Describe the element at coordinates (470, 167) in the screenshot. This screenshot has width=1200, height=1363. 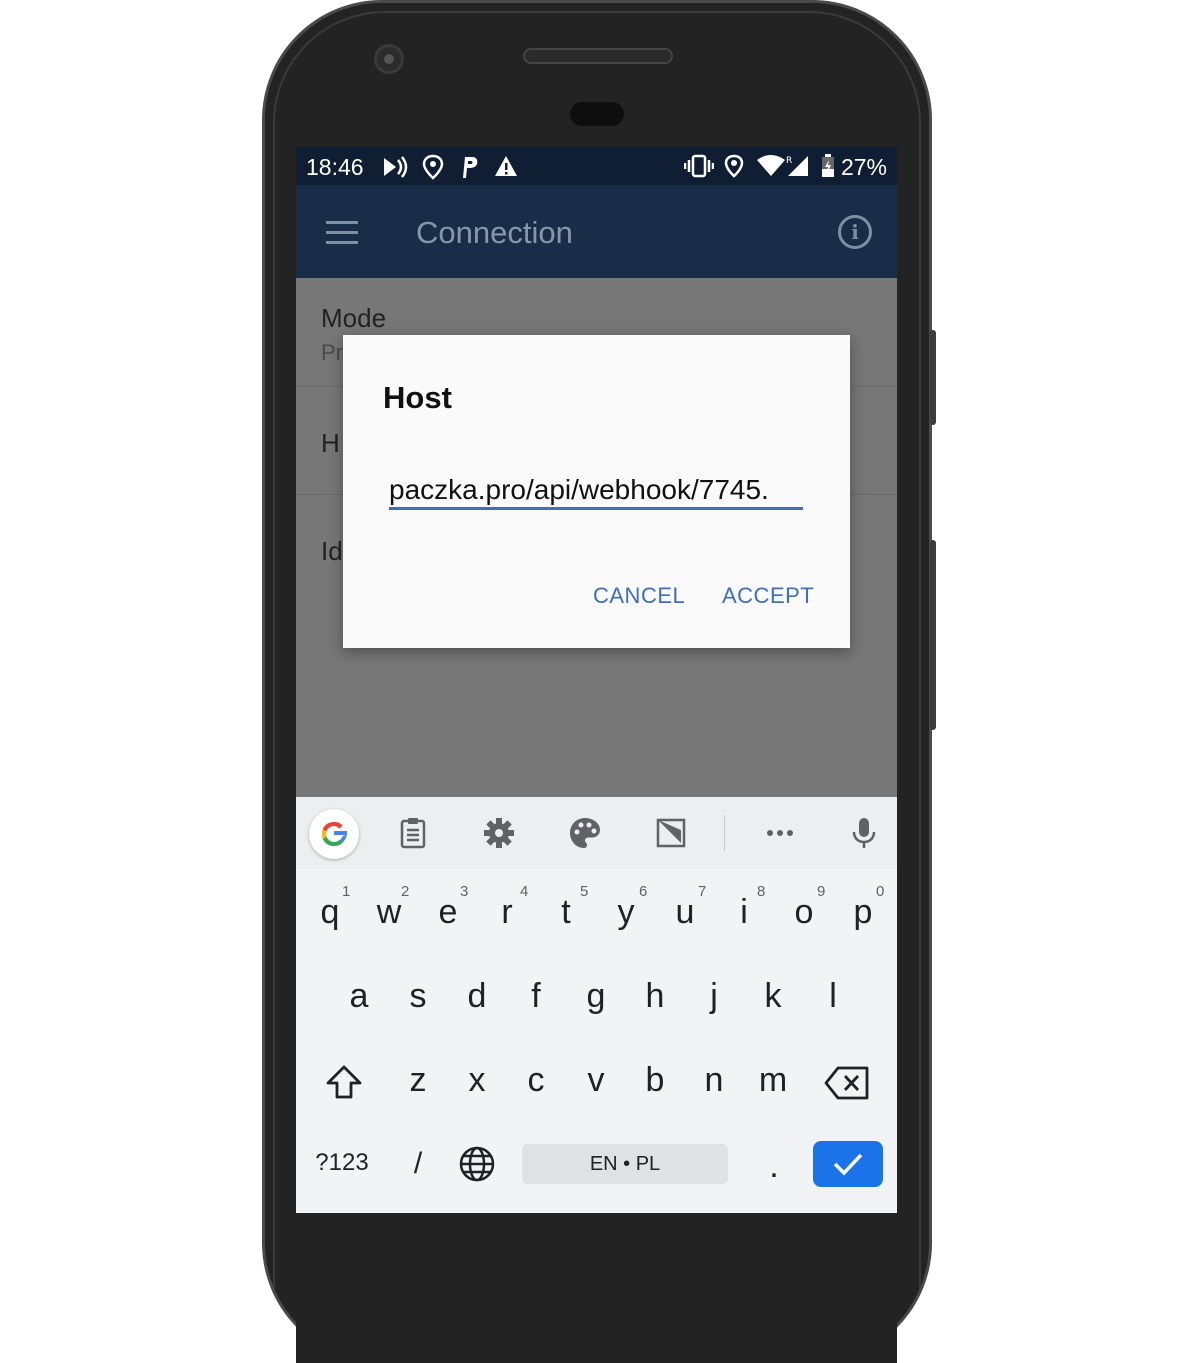
I see `parking-icon` at that location.